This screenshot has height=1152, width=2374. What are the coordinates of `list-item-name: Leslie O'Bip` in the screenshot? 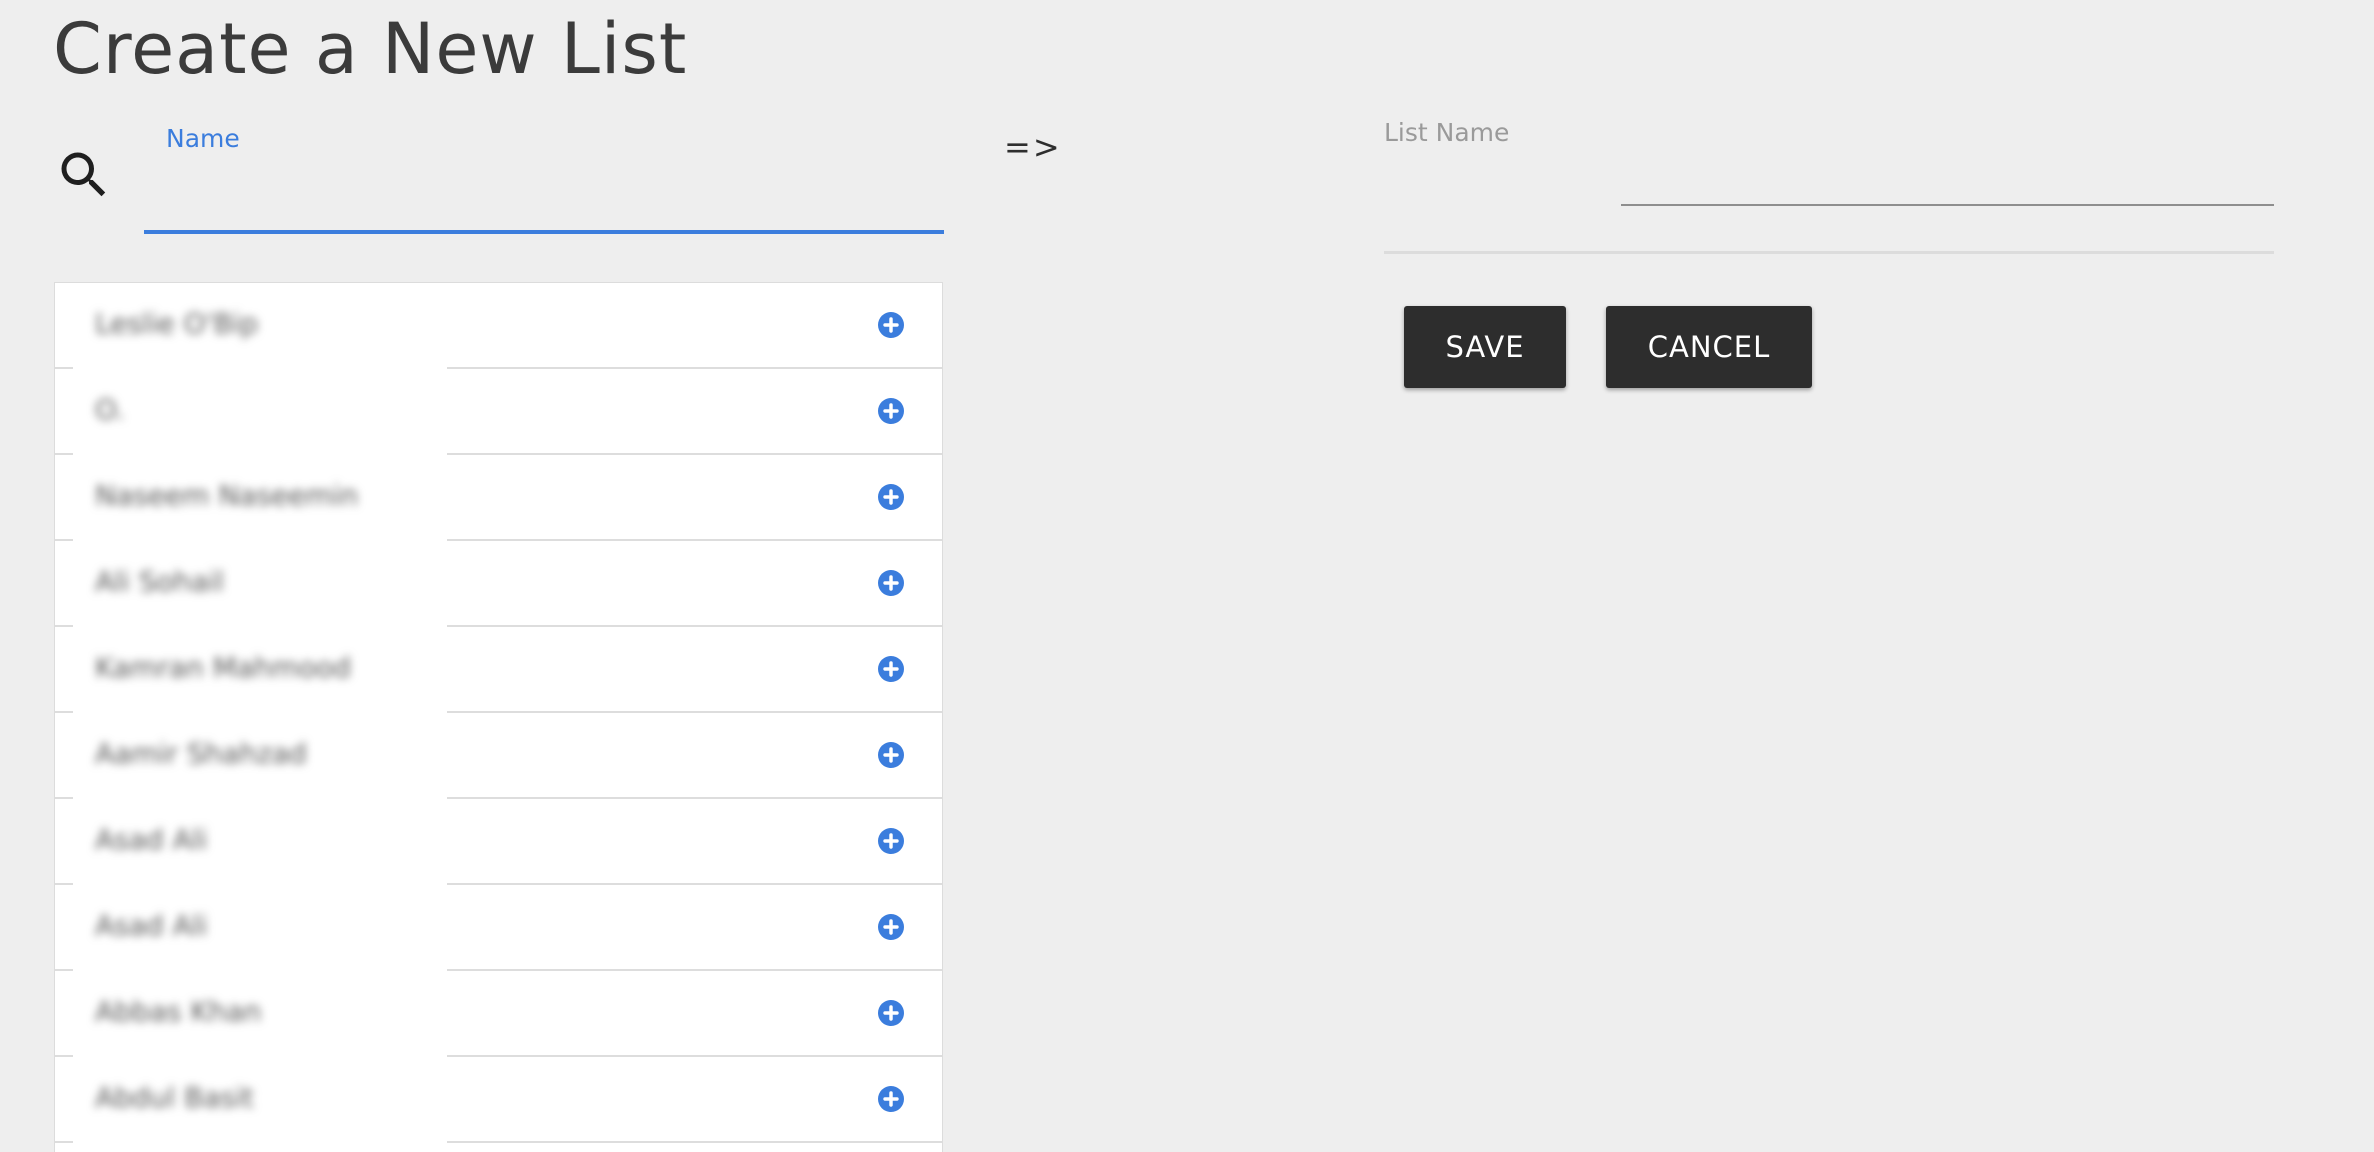 It's located at (177, 323).